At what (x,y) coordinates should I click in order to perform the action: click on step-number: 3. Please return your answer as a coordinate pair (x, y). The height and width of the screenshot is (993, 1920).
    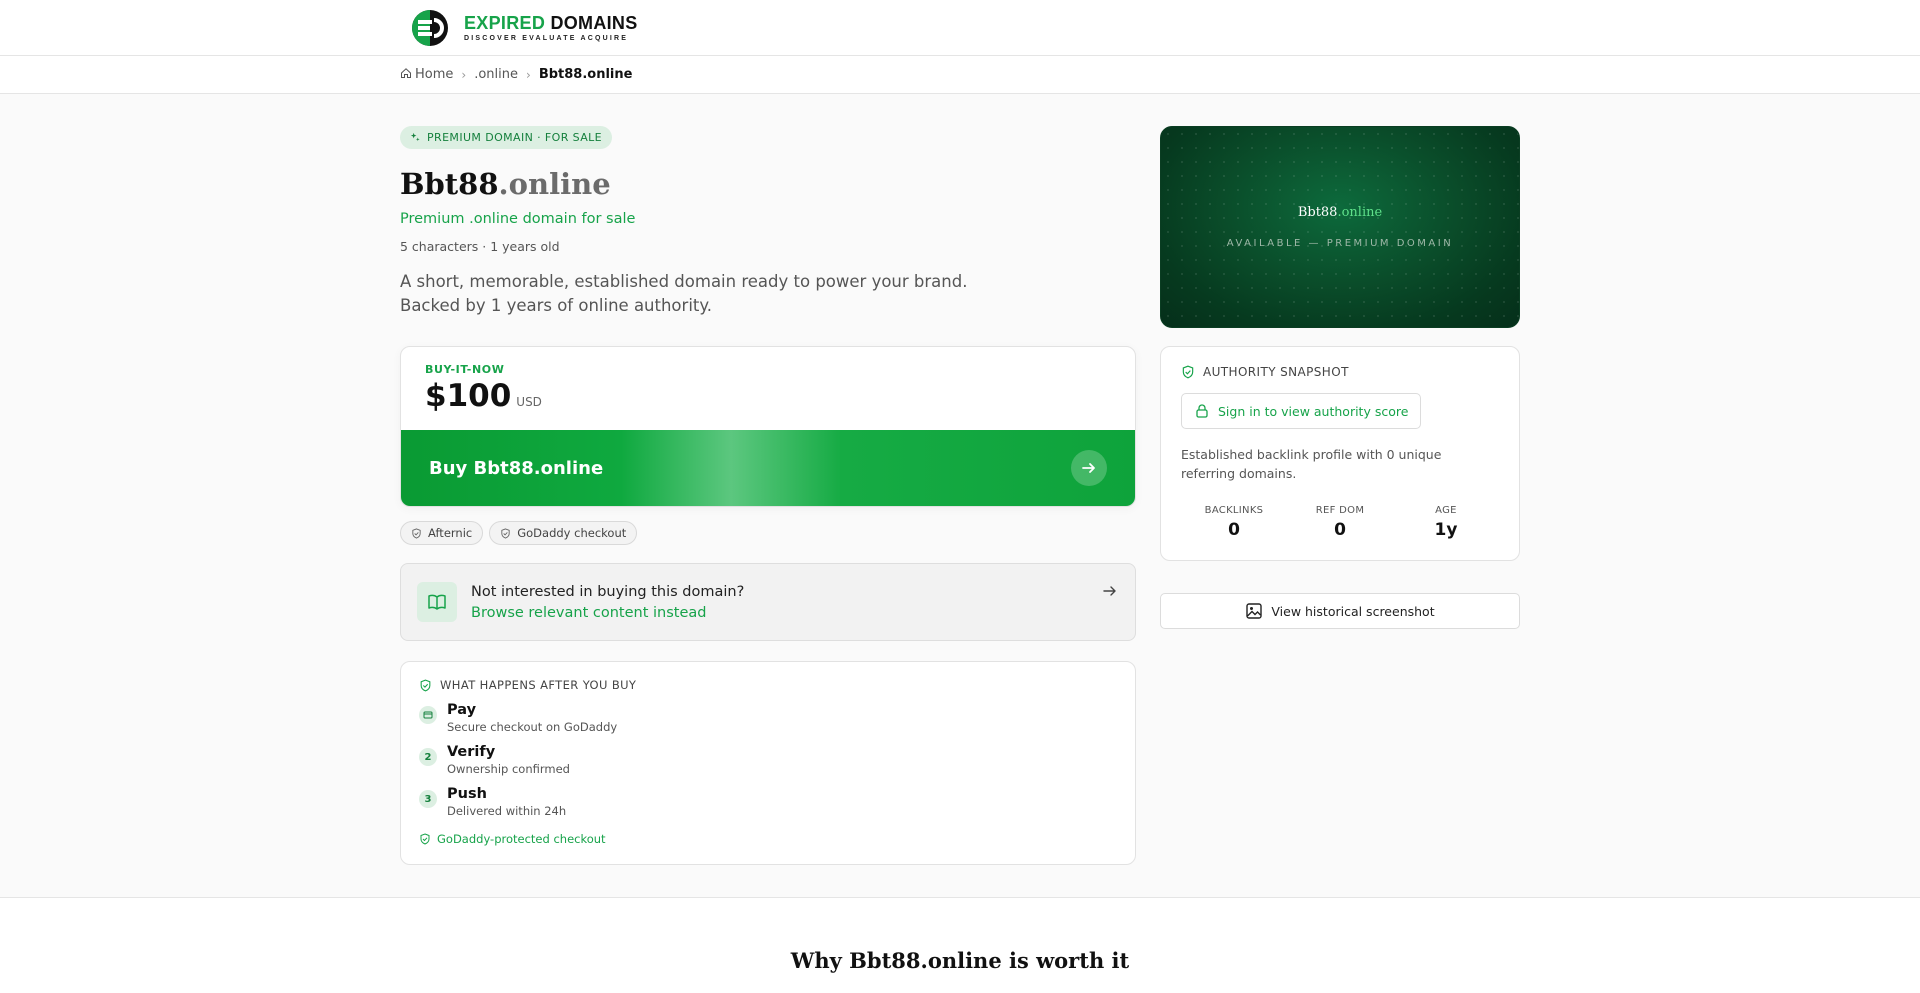
    Looking at the image, I should click on (428, 799).